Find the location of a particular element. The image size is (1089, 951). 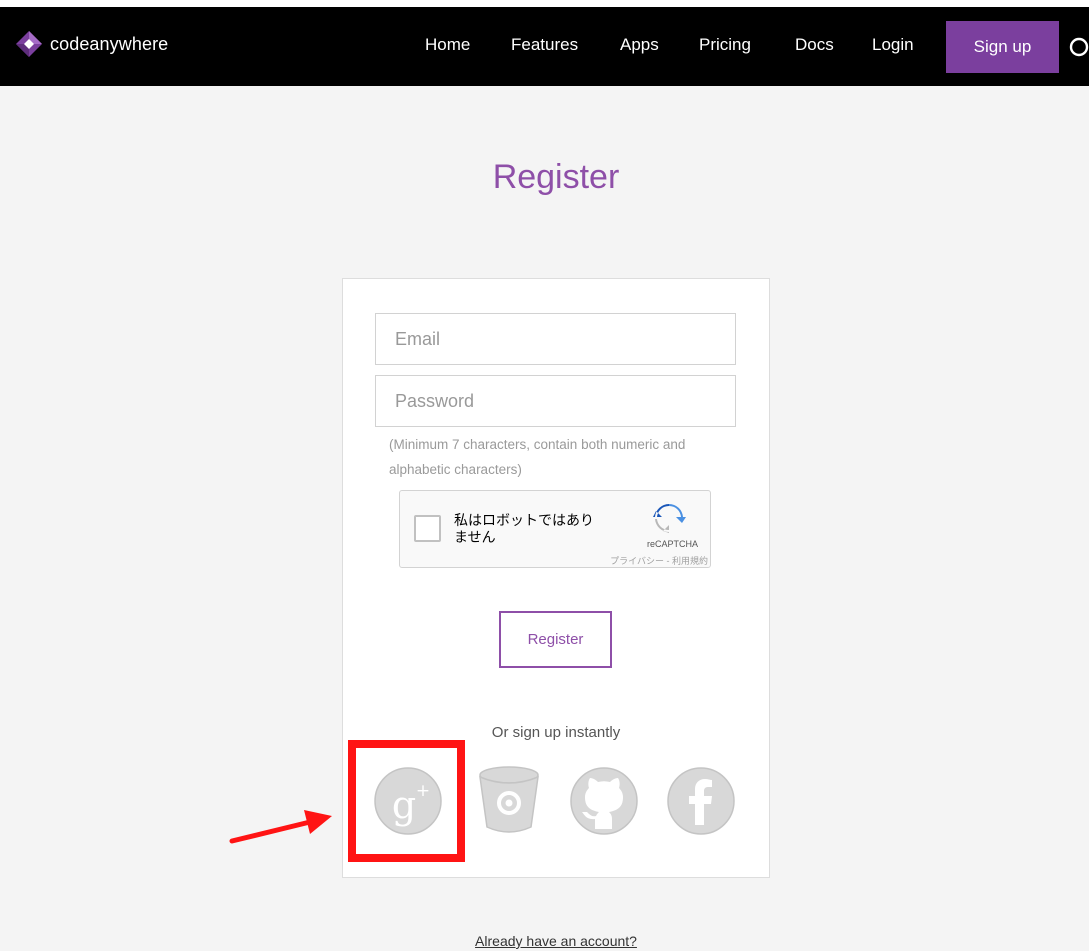

bitbucket-icon is located at coordinates (509, 799).